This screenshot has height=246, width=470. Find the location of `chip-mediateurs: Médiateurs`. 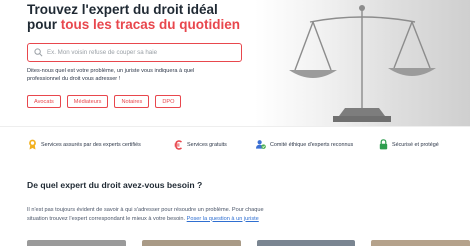

chip-mediateurs: Médiateurs is located at coordinates (87, 101).